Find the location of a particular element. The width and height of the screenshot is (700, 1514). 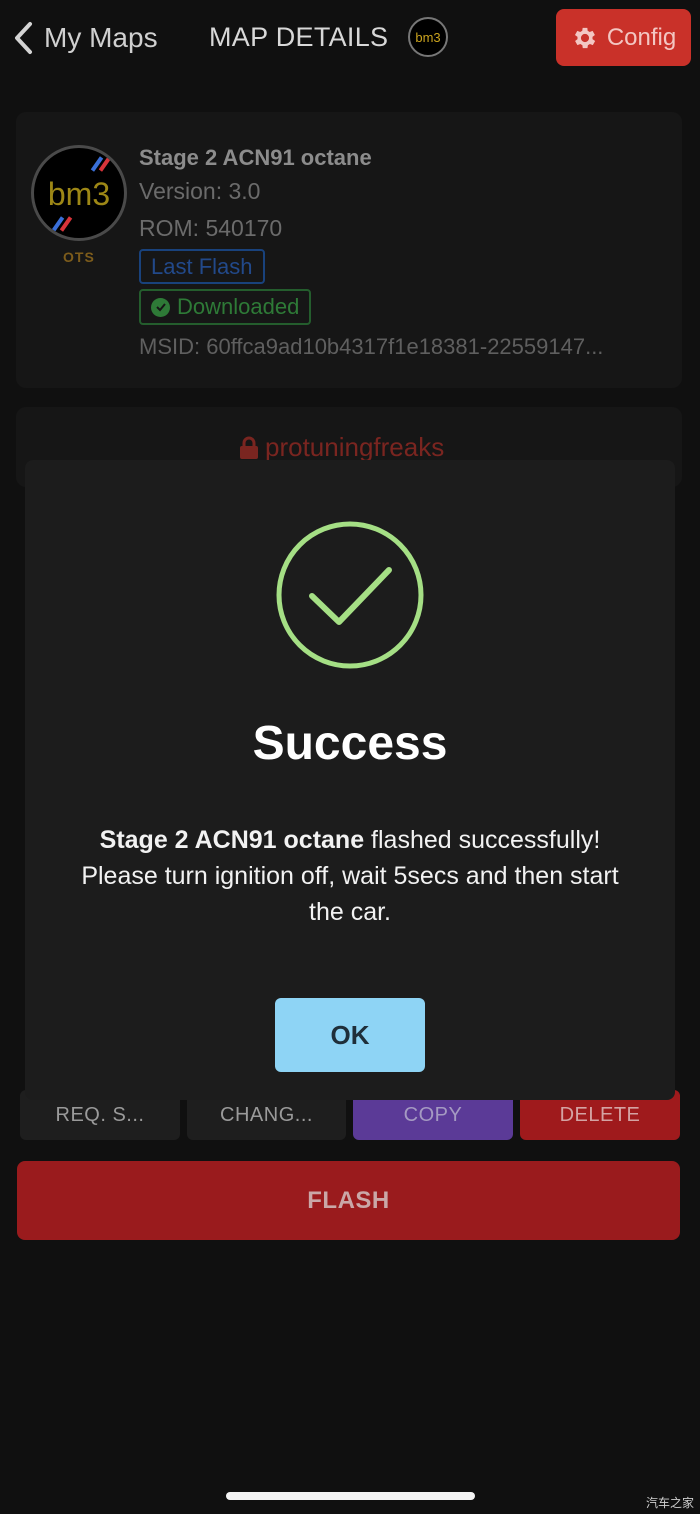

modal-title: Success is located at coordinates (350, 743).